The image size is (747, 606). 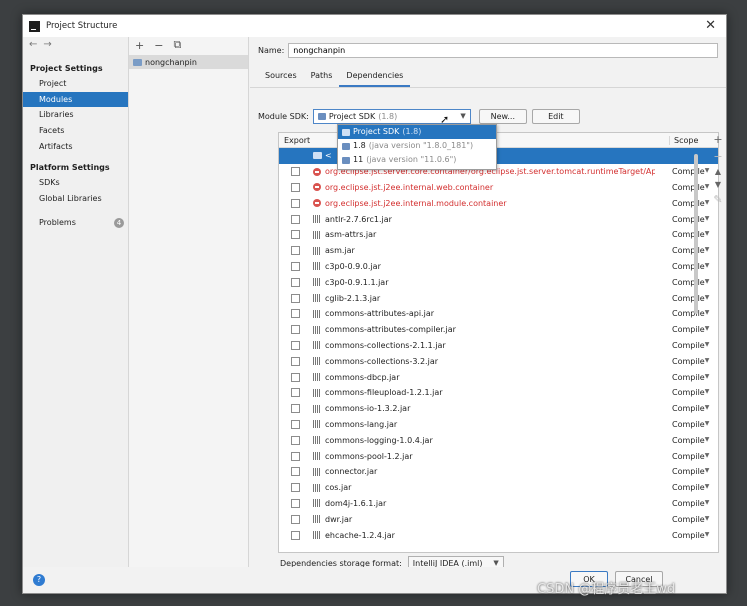 What do you see at coordinates (498, 440) in the screenshot?
I see `table-row: commons-logging-1.0.4.jar Compile ▼` at bounding box center [498, 440].